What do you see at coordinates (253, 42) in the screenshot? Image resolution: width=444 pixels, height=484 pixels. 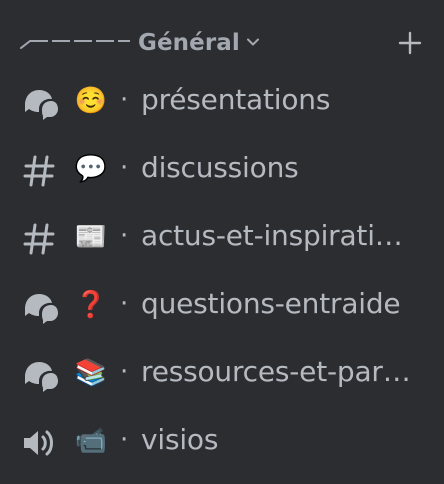 I see `chevron-down-icon` at bounding box center [253, 42].